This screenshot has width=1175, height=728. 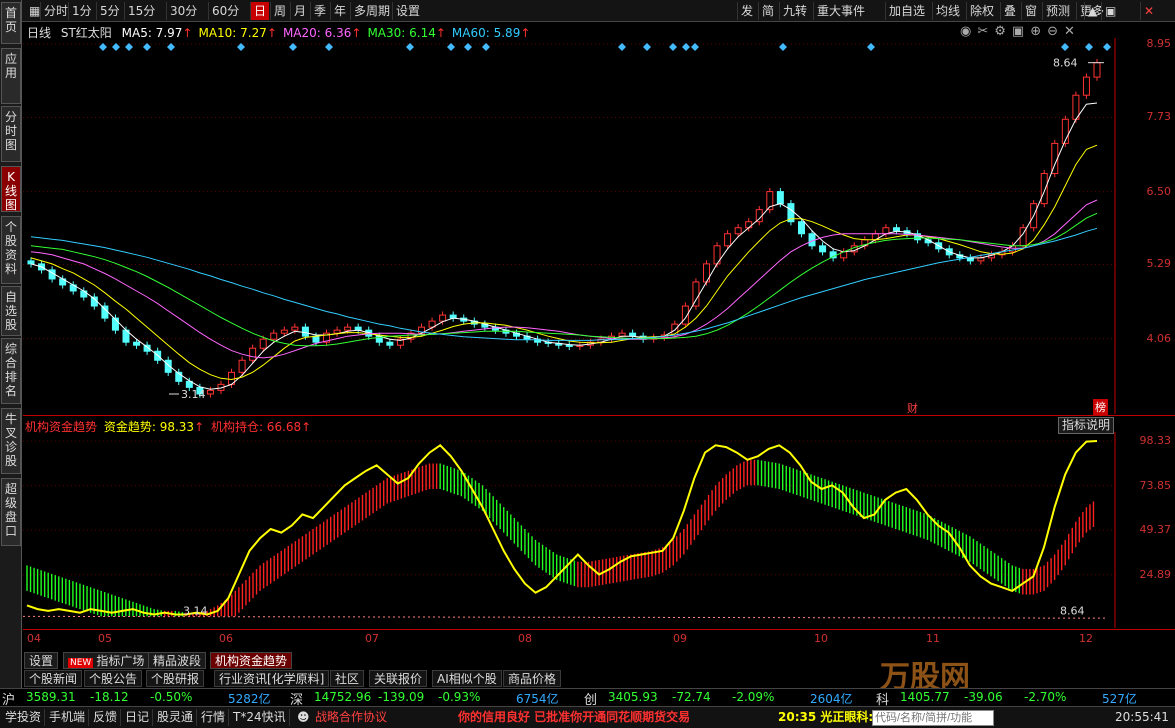 What do you see at coordinates (981, 11) in the screenshot?
I see `toolbar-right-6: 除权` at bounding box center [981, 11].